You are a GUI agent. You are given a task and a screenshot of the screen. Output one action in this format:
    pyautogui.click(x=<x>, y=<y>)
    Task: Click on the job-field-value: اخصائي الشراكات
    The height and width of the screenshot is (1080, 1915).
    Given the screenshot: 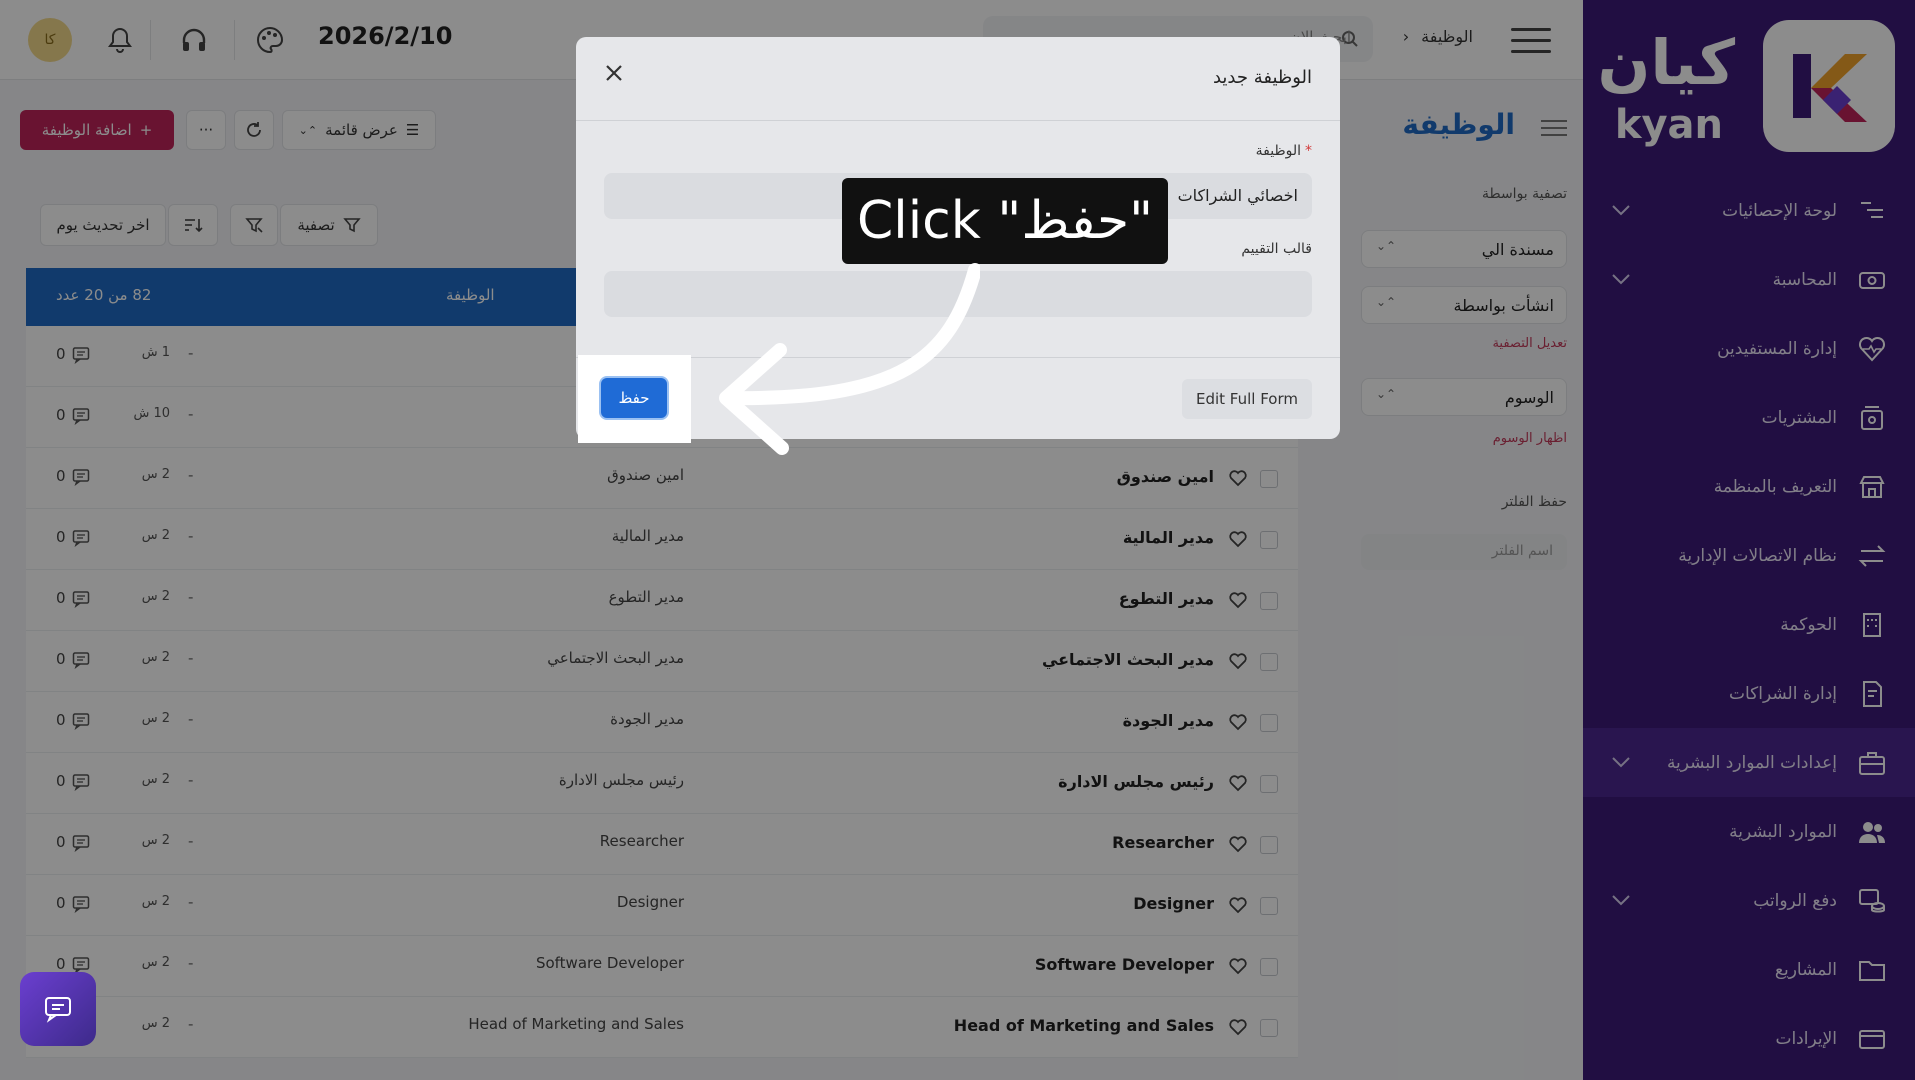 What is the action you would take?
    pyautogui.click(x=1237, y=195)
    